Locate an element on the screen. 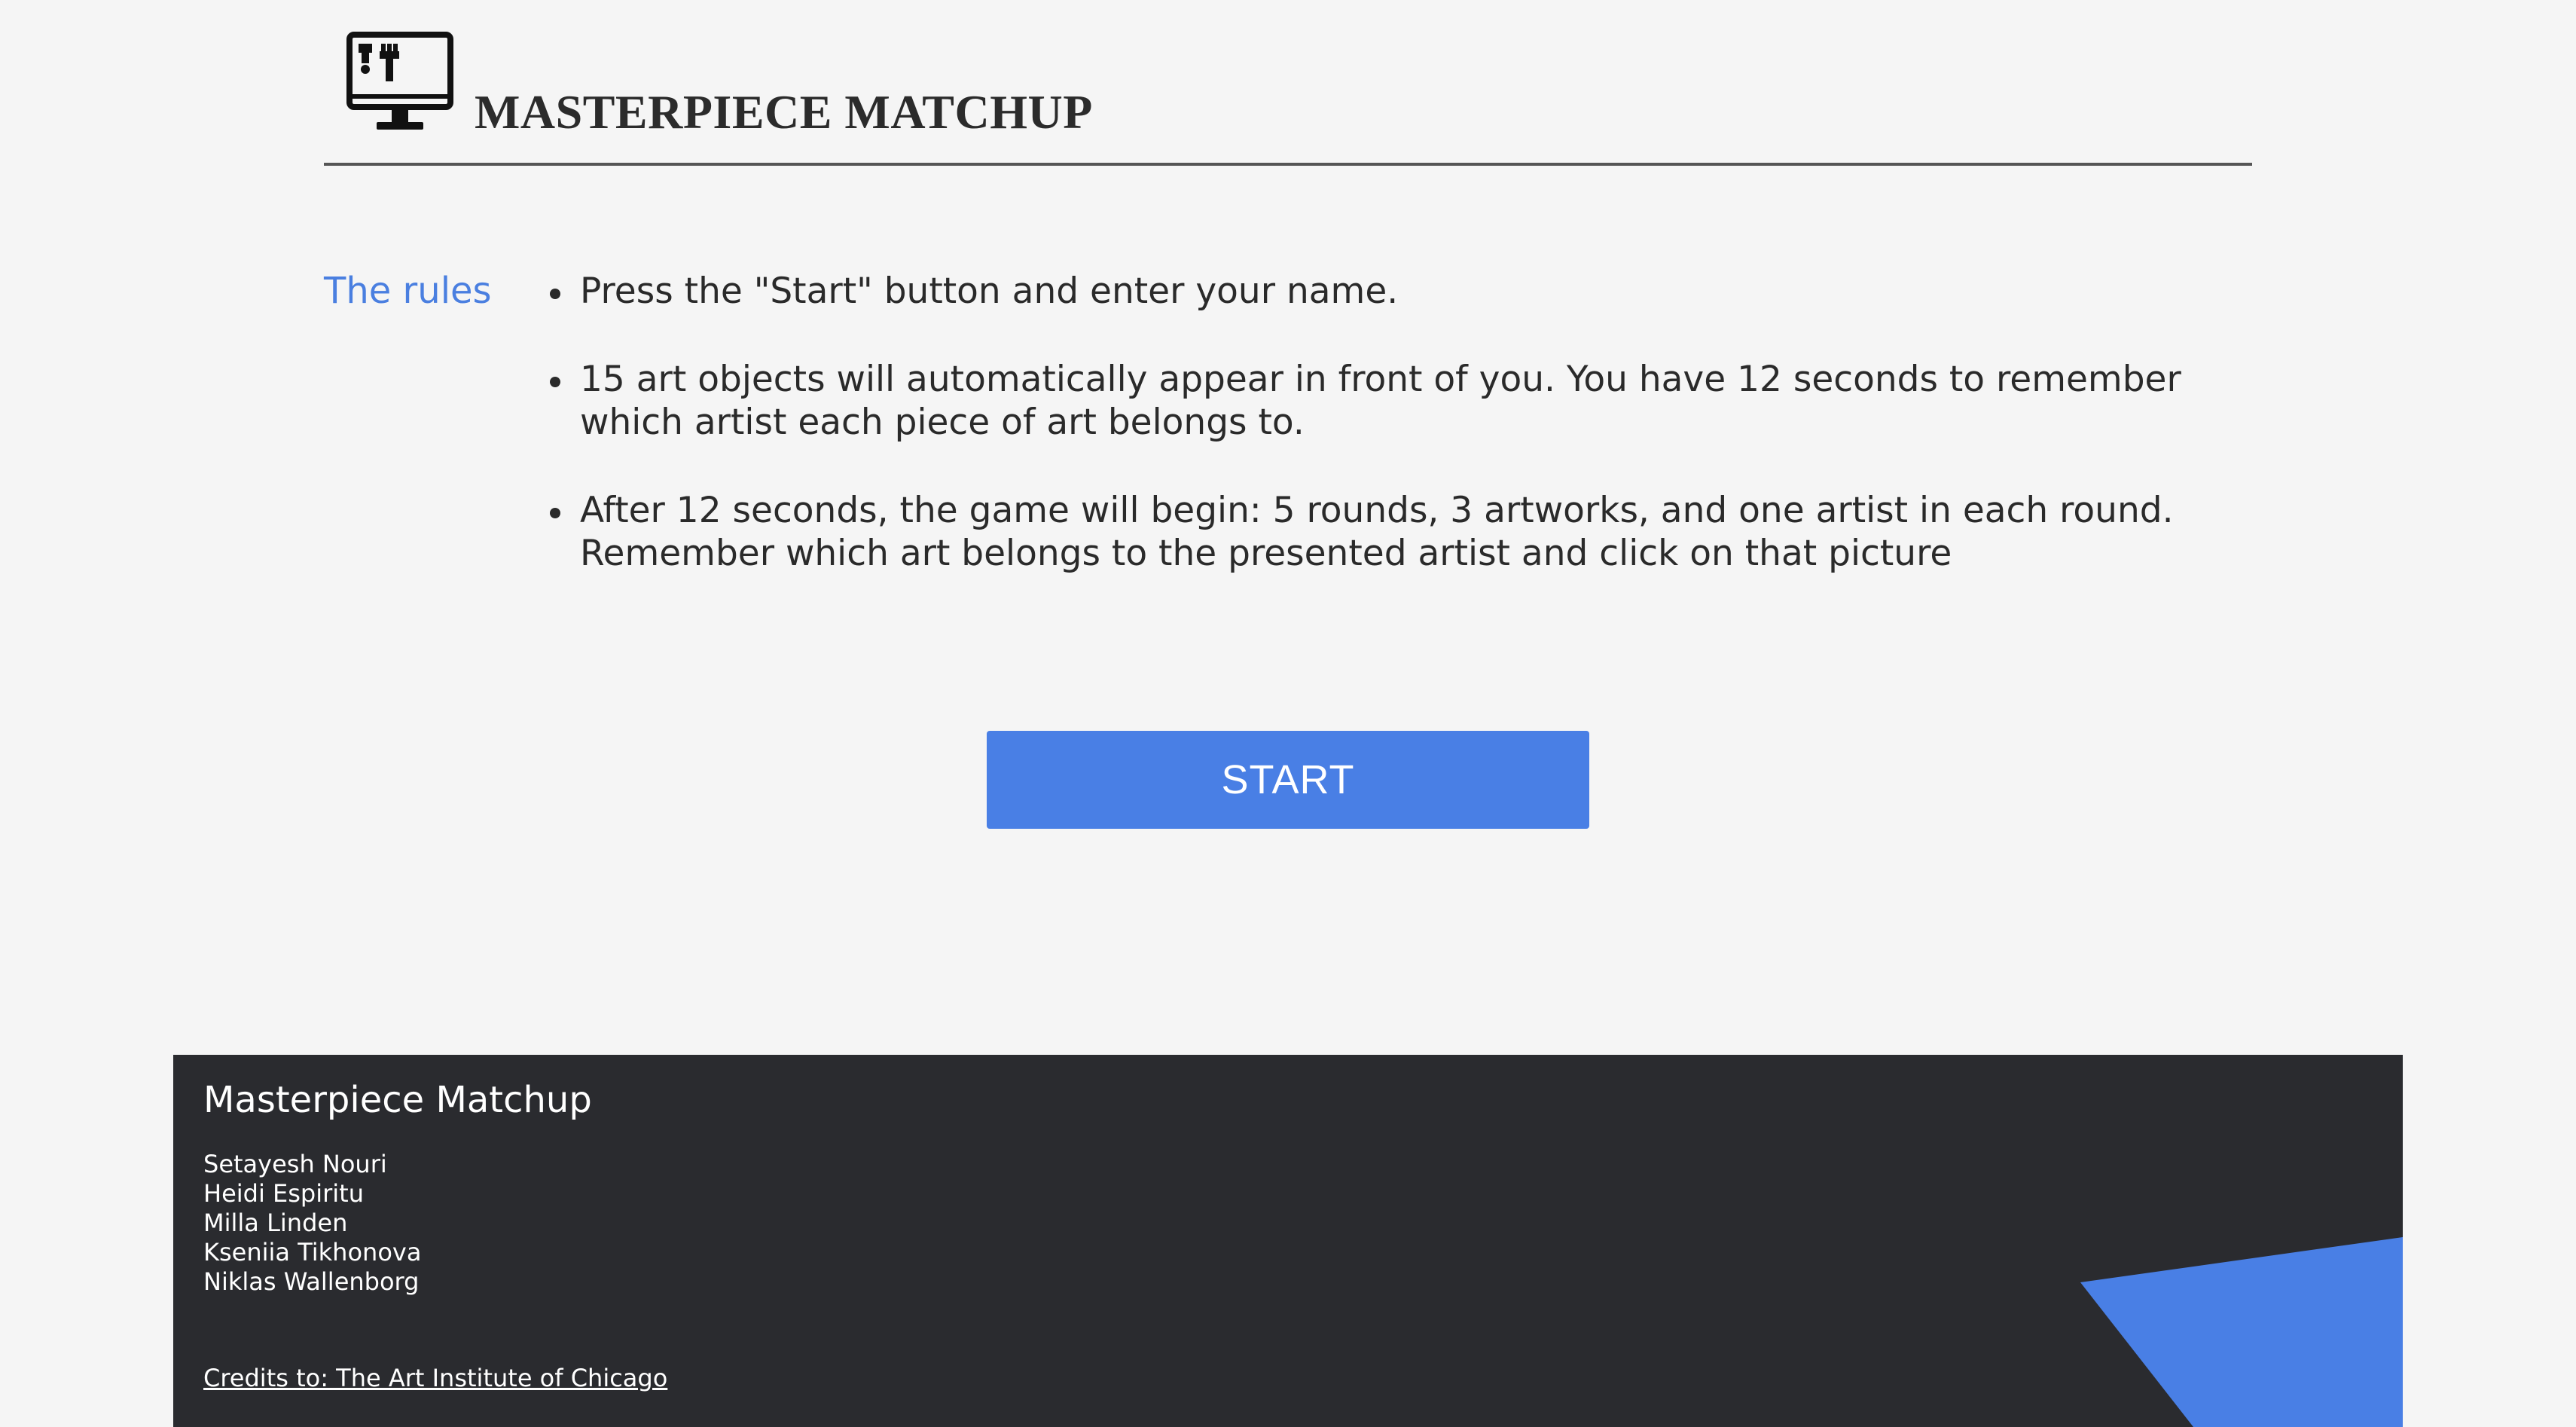 The height and width of the screenshot is (1427, 2576). author-name: Setayesh Nouri is located at coordinates (295, 1164).